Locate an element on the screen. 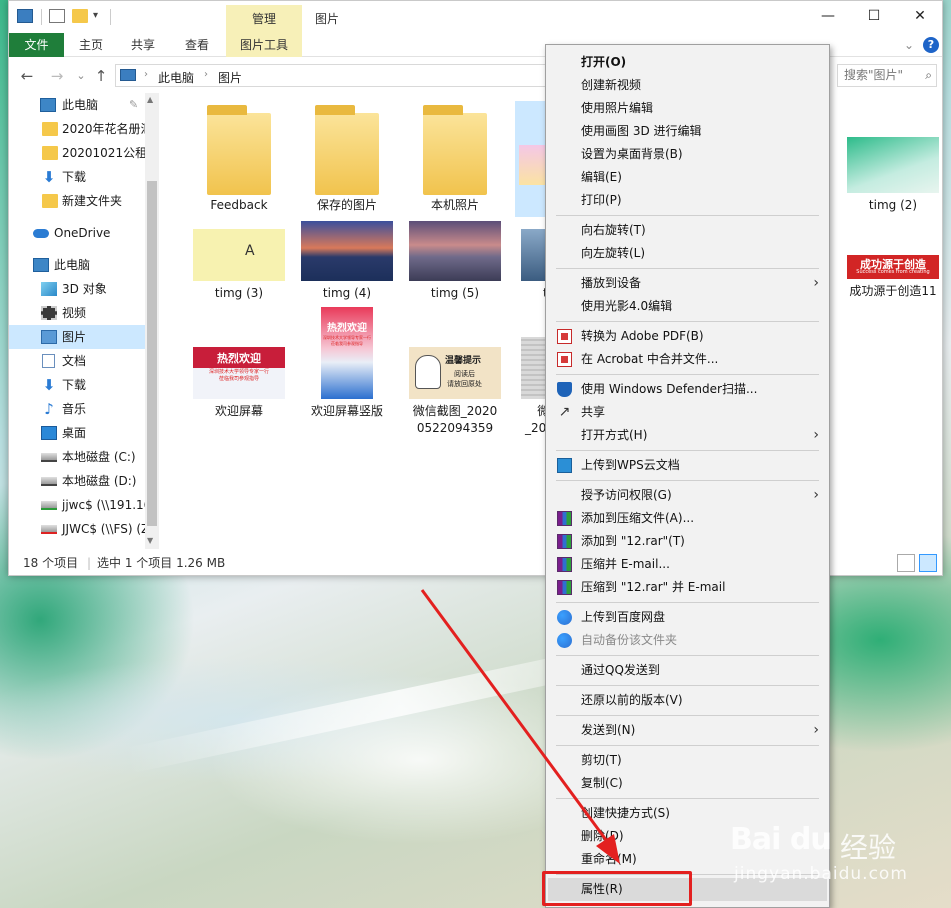  tab-share: 共享 is located at coordinates (143, 45).